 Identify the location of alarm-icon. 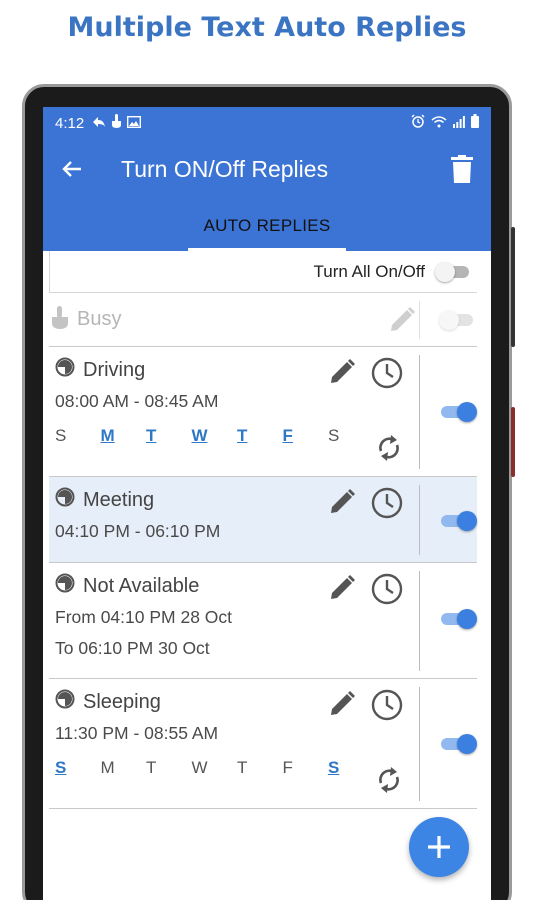
(418, 123).